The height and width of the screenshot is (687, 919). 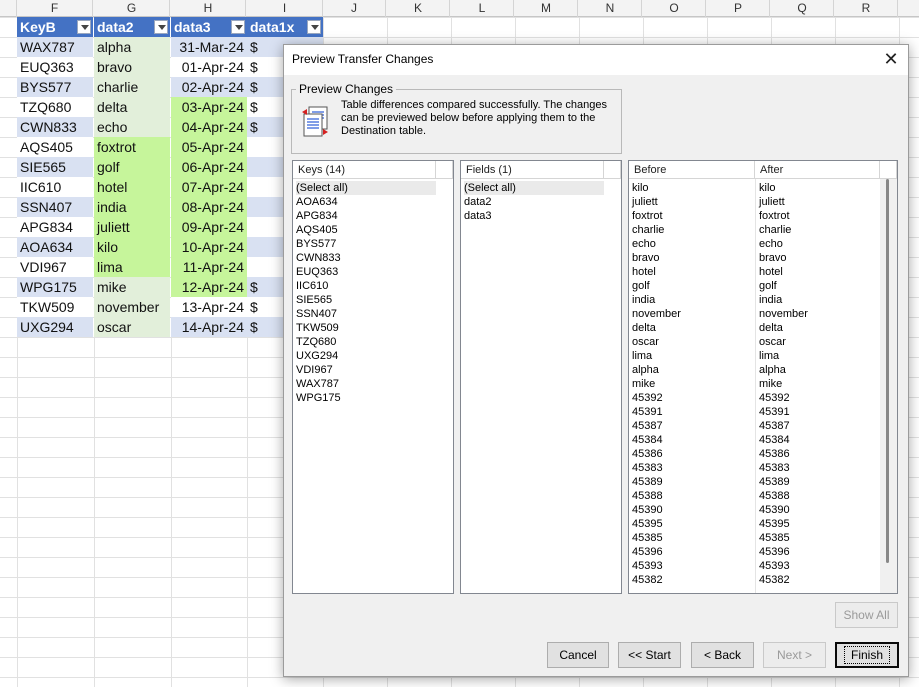 I want to click on table-row: AOA634 kilo 10-Apr-24, so click(x=170, y=247).